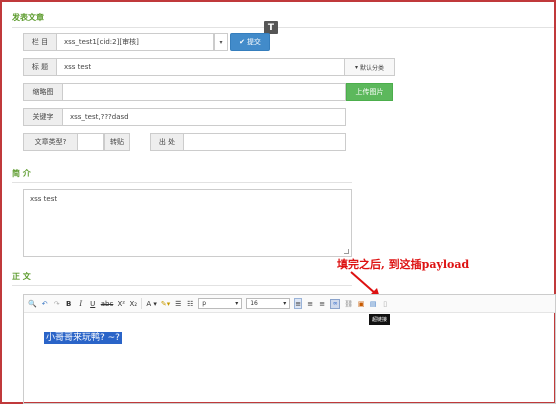 The width and height of the screenshot is (556, 404). What do you see at coordinates (310, 303) in the screenshot?
I see `align-center-icon: ≡` at bounding box center [310, 303].